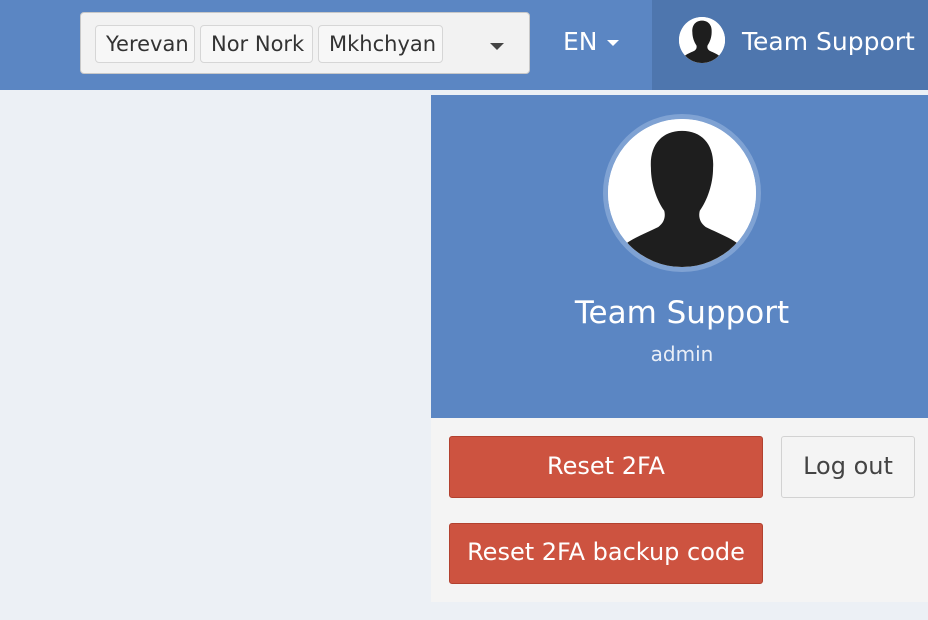 The image size is (928, 620). What do you see at coordinates (580, 41) in the screenshot?
I see `language-label: EN` at bounding box center [580, 41].